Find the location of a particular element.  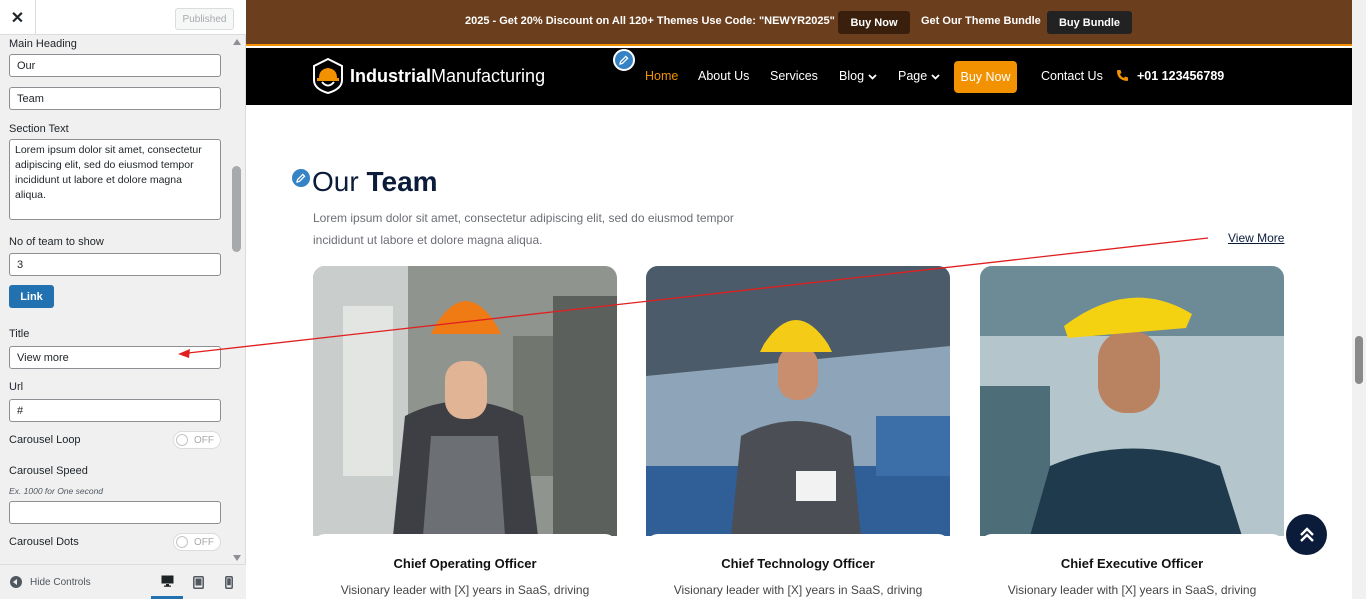

nav-page: Page is located at coordinates (919, 76).